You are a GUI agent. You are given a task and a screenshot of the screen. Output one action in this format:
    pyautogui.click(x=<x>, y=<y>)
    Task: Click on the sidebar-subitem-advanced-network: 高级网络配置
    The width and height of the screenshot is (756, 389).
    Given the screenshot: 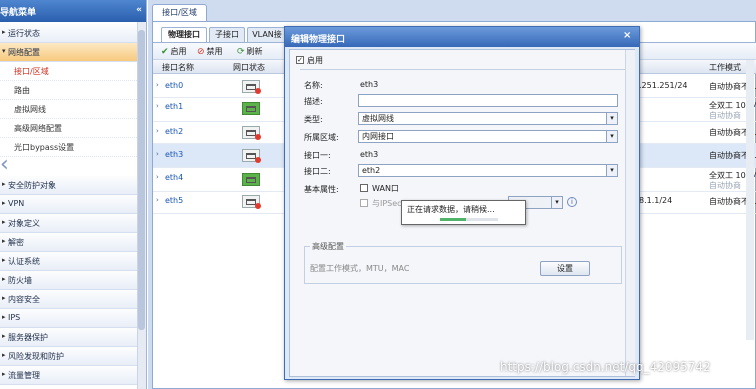 What is the action you would take?
    pyautogui.click(x=68, y=128)
    